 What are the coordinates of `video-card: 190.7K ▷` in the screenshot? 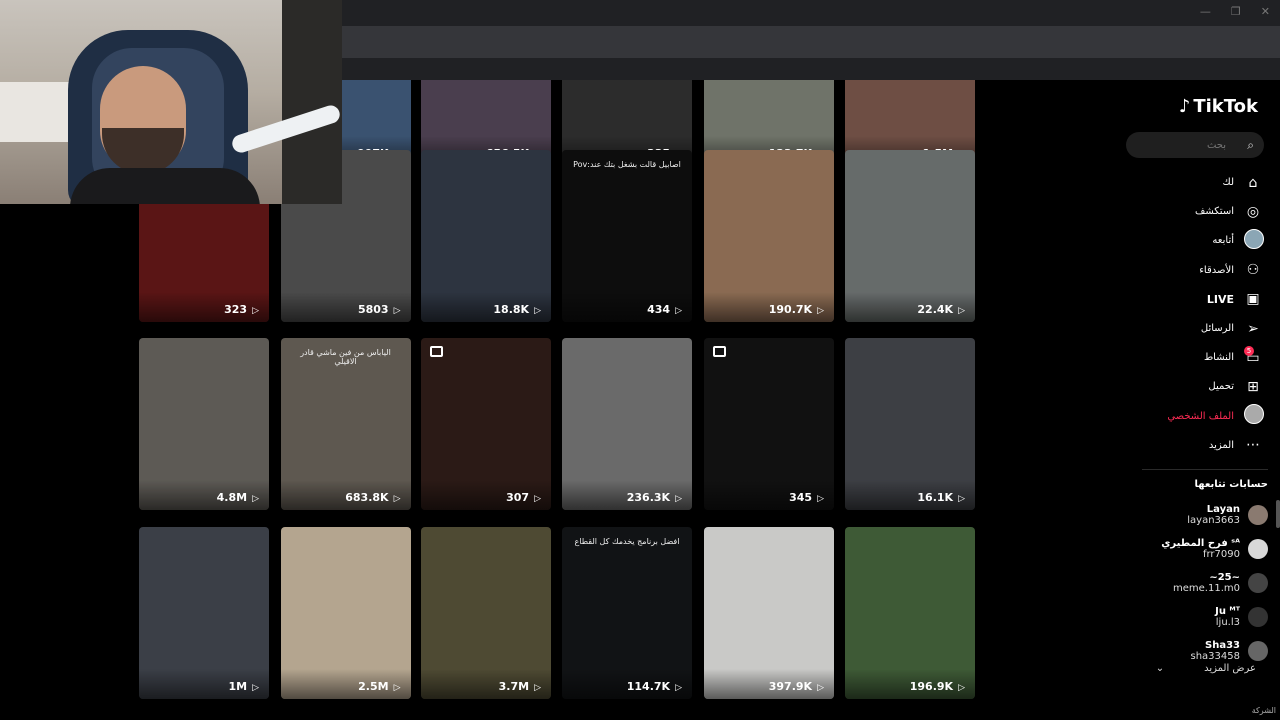 It's located at (769, 236).